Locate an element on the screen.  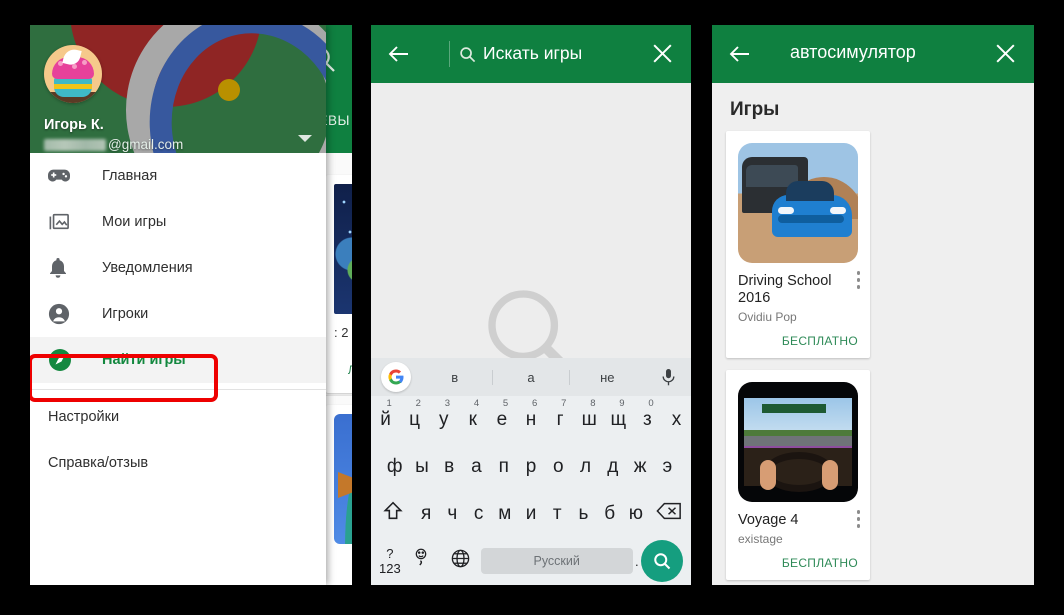
sidebar-item-label: Уведомления is located at coordinates (147, 268).